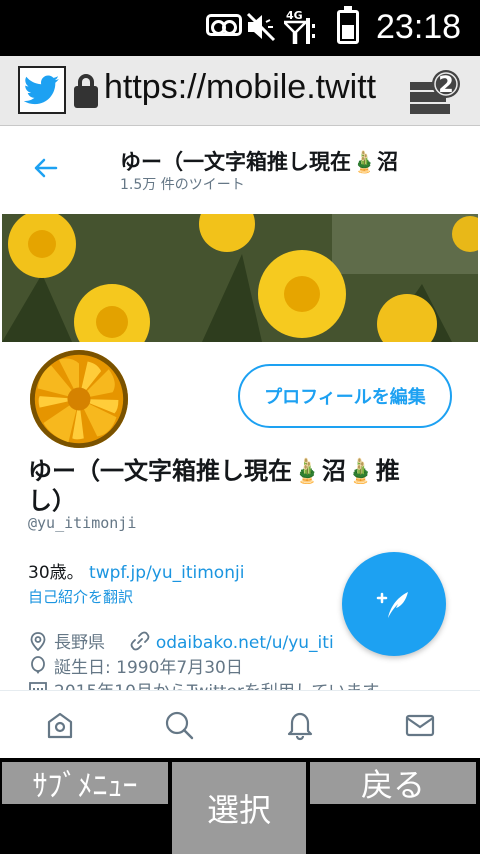  Describe the element at coordinates (80, 596) in the screenshot. I see `translate-bio-link: 自己紹介を翻訳` at that location.